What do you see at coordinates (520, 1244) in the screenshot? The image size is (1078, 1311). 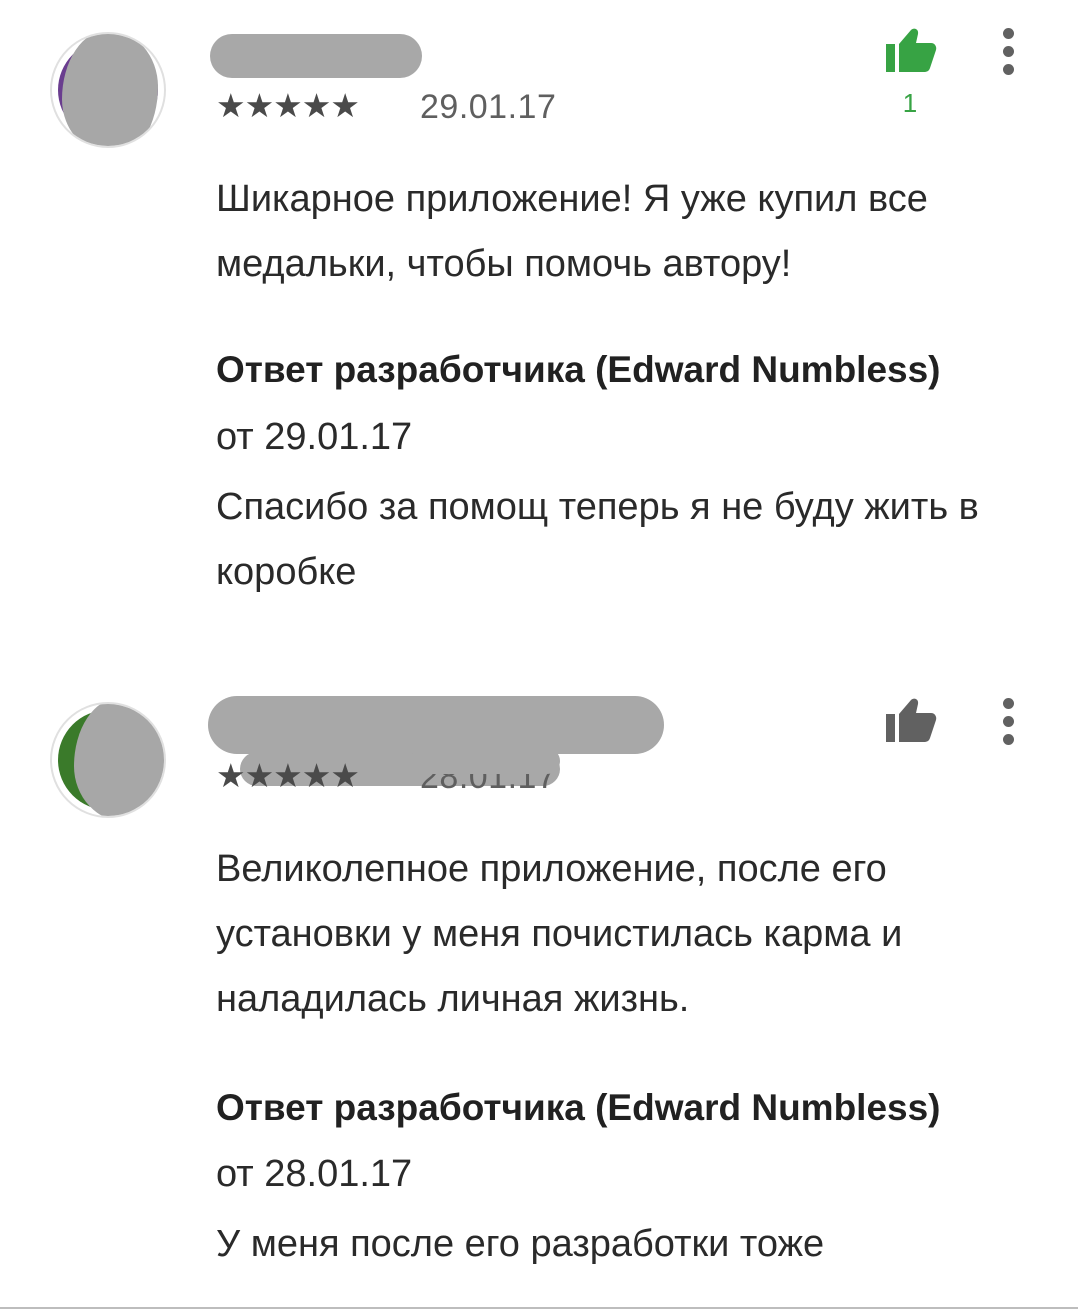 I see `developer-reply-text: У меня после его разработки тоже` at bounding box center [520, 1244].